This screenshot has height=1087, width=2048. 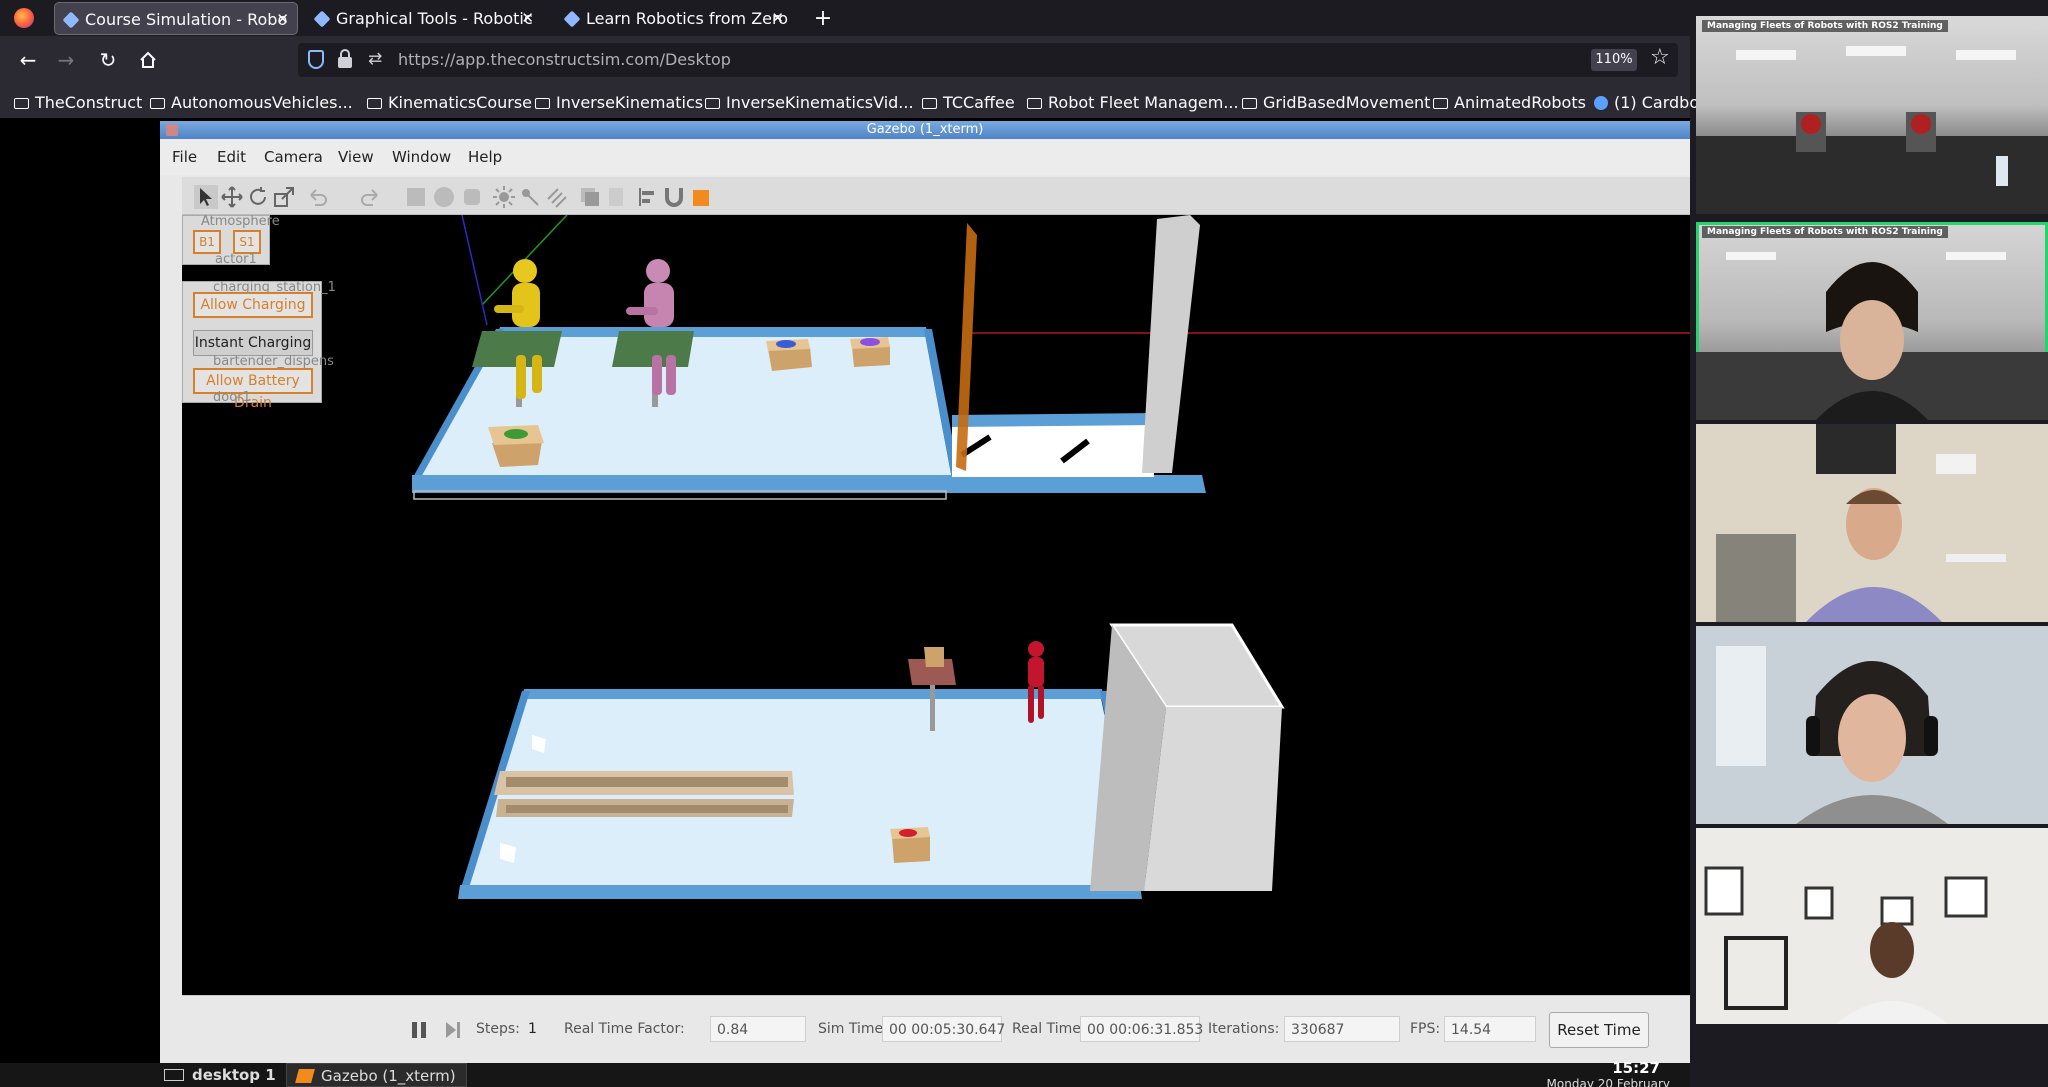 What do you see at coordinates (485, 157) in the screenshot?
I see `menu-help: Help` at bounding box center [485, 157].